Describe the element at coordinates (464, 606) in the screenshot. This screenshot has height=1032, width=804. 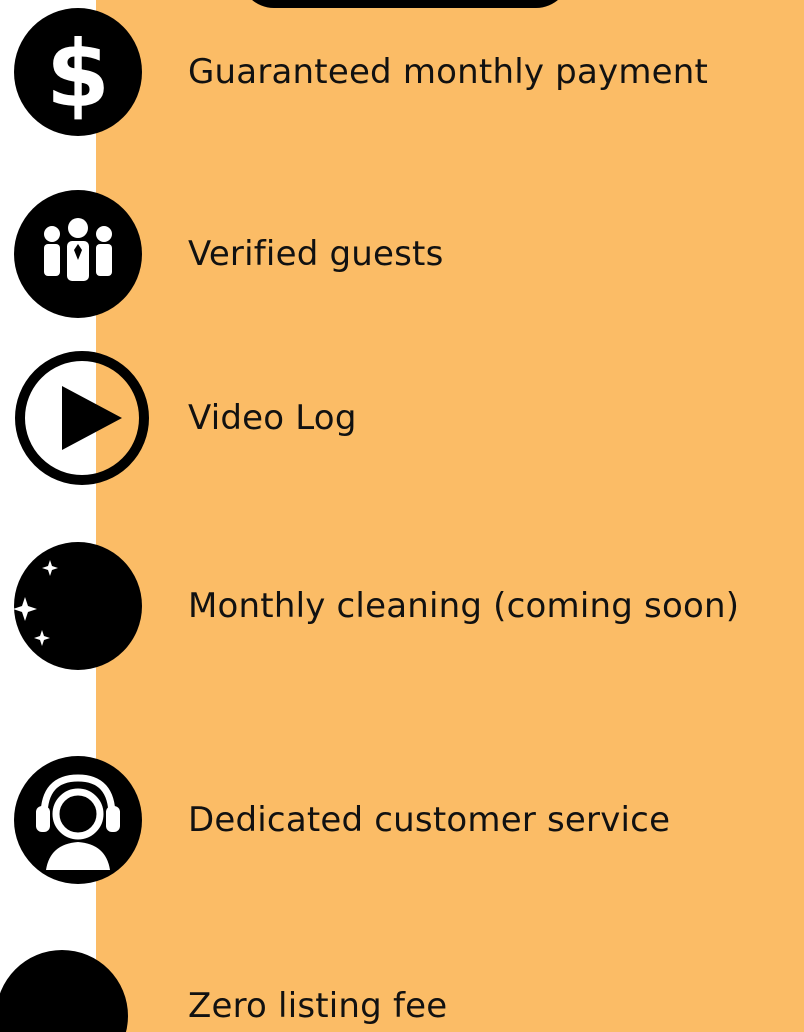
I see `feature-label: Monthly cleaning (coming soon)` at that location.